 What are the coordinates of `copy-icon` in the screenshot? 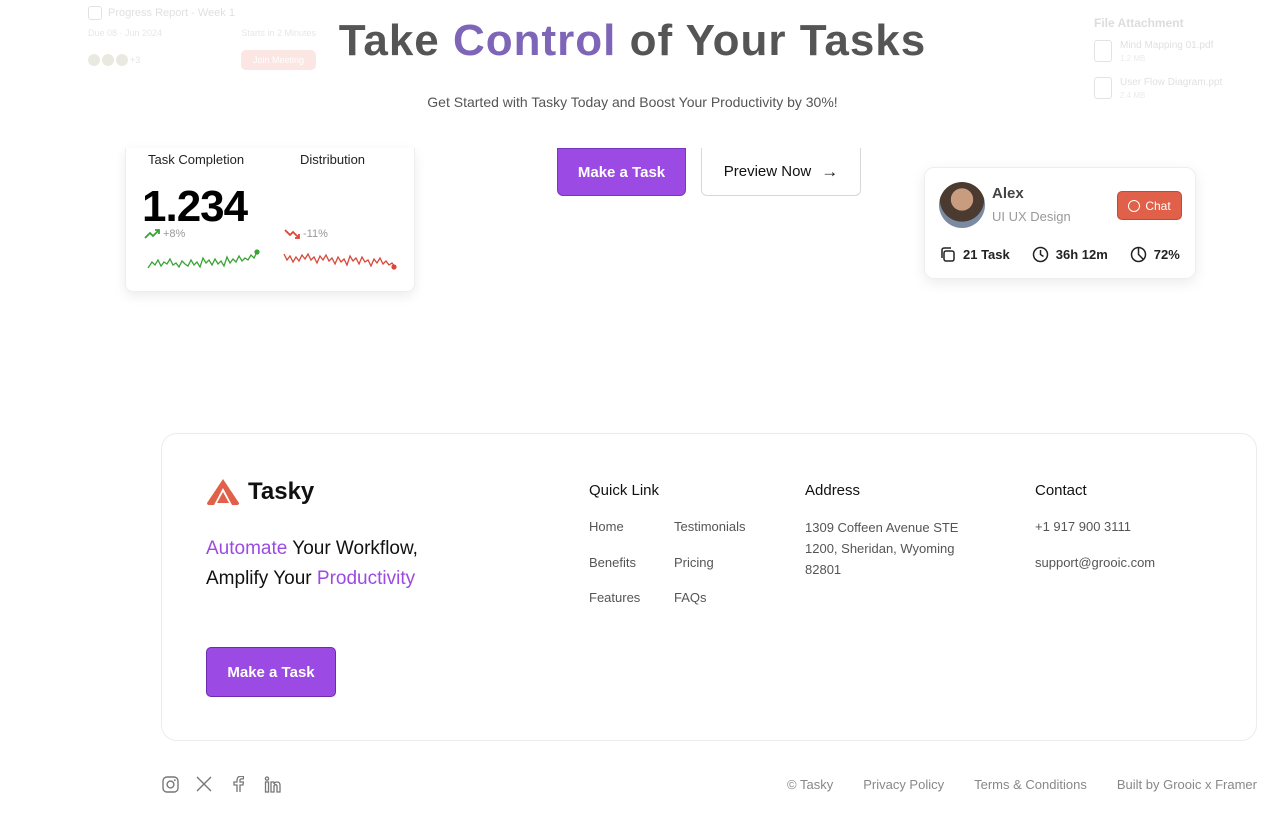 It's located at (948, 254).